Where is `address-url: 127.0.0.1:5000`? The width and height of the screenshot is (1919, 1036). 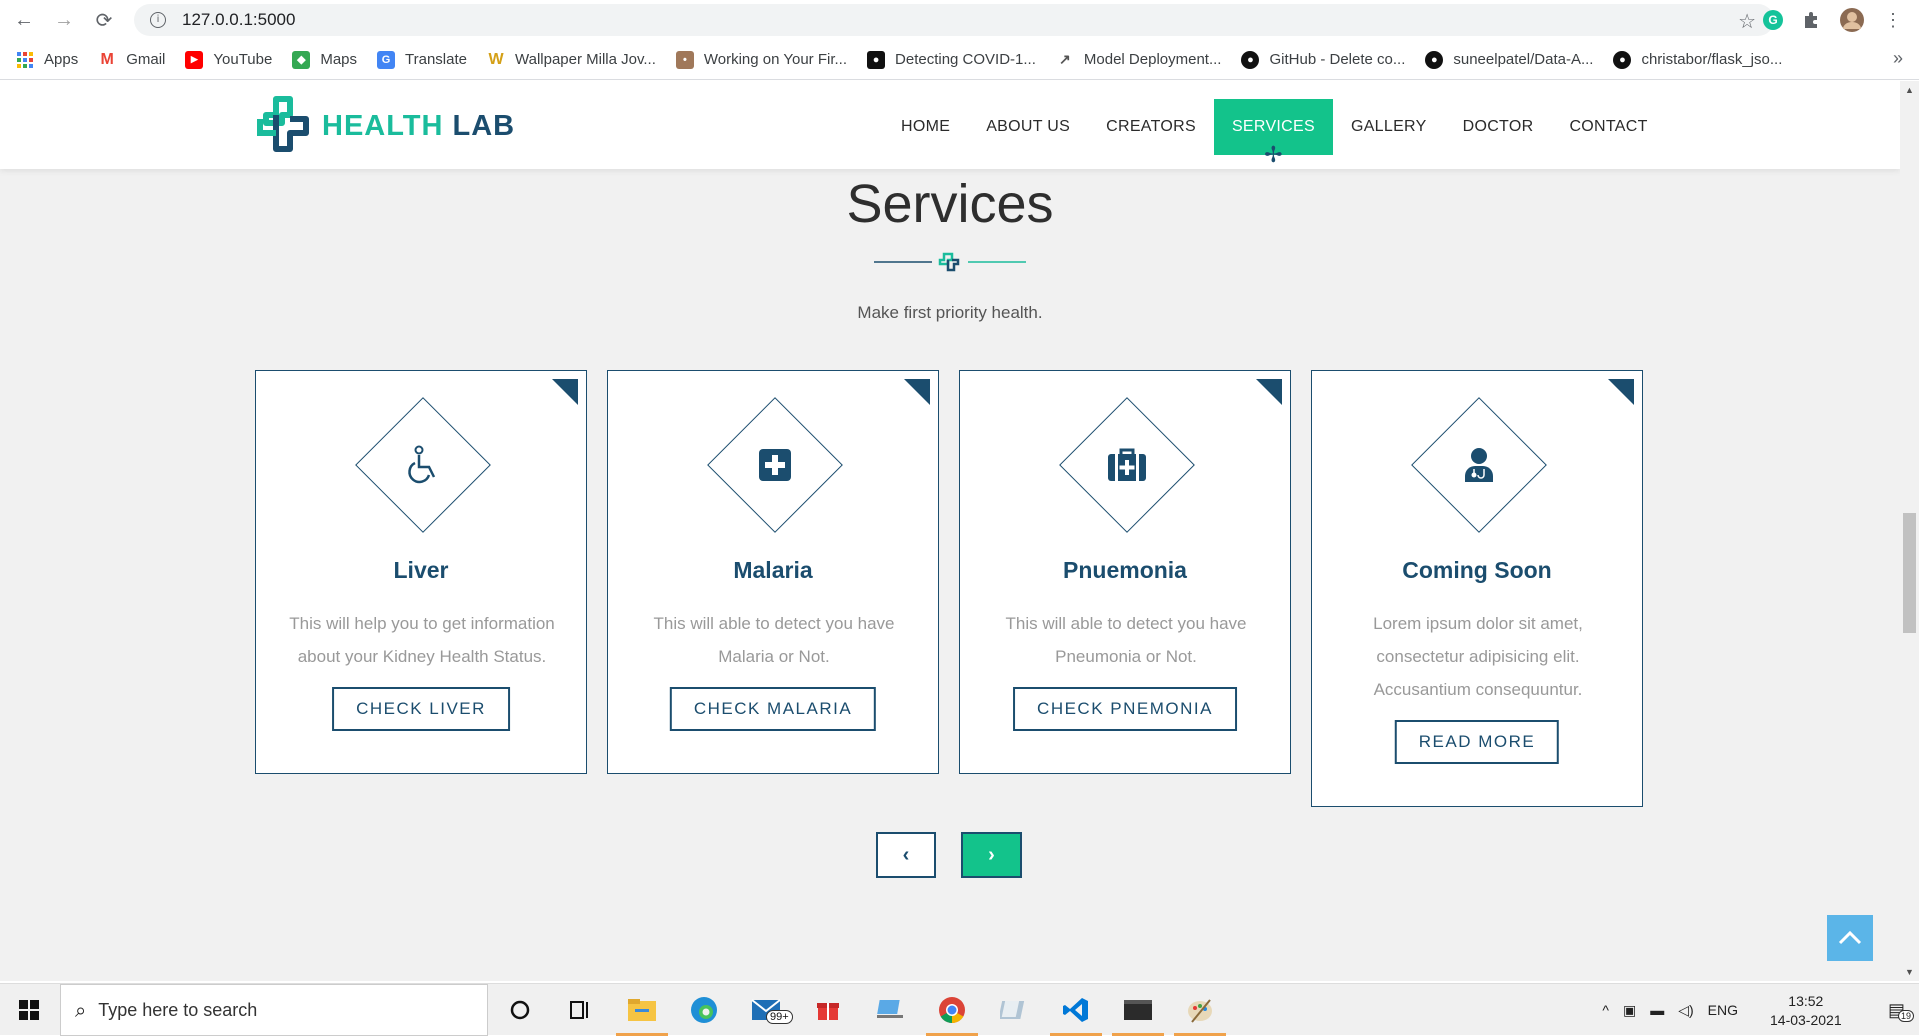
address-url: 127.0.0.1:5000 is located at coordinates (238, 20).